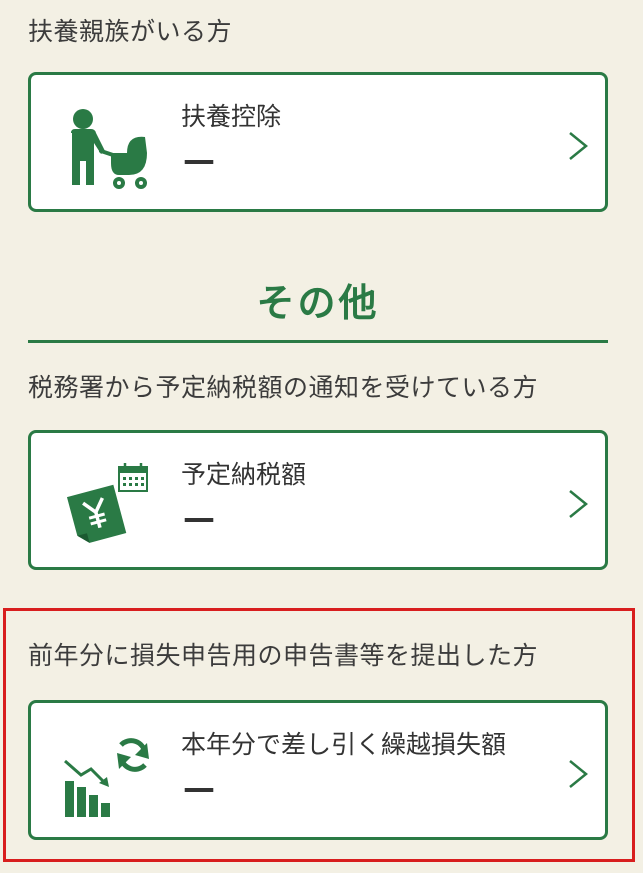  I want to click on loss-carryforward-value: —, so click(199, 788).